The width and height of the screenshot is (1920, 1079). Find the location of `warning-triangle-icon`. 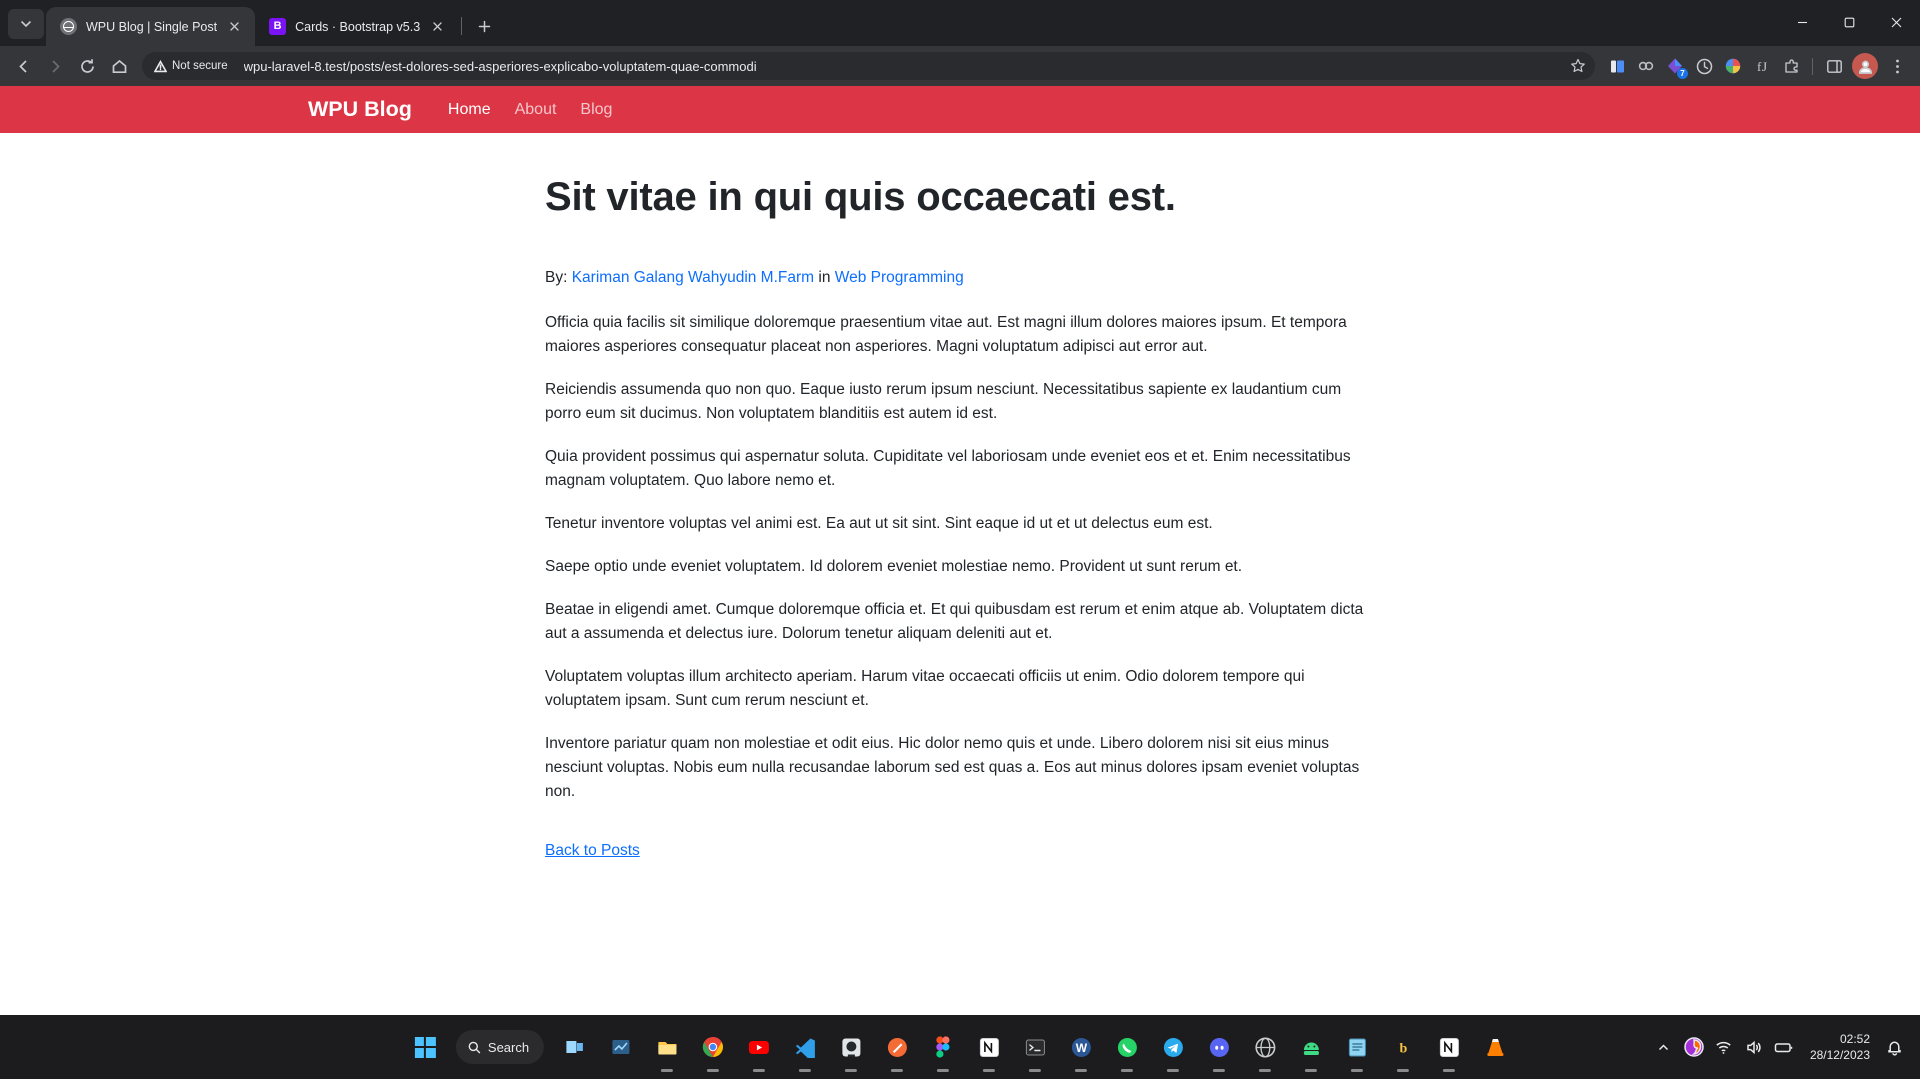

warning-triangle-icon is located at coordinates (160, 66).